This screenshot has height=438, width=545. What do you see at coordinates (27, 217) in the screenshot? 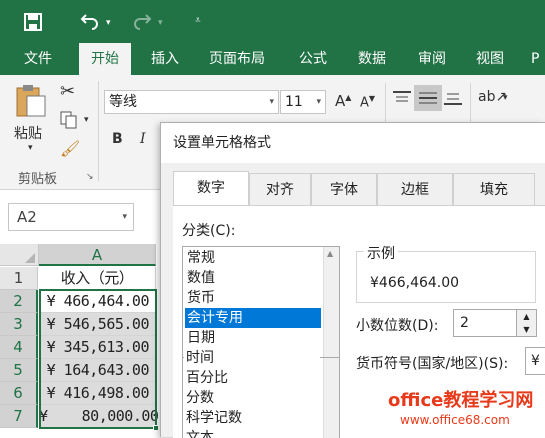
I see `name-box-value: A2` at bounding box center [27, 217].